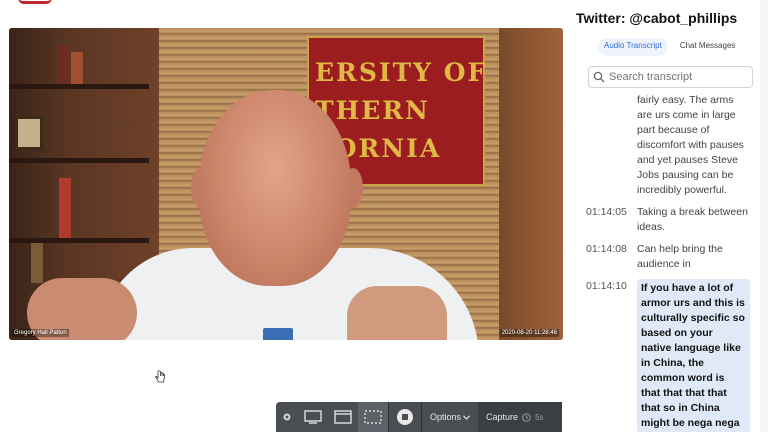 This screenshot has width=768, height=432. I want to click on record-button, so click(405, 417).